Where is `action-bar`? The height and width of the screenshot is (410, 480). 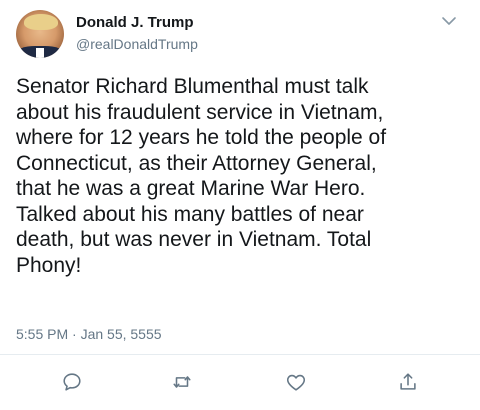 action-bar is located at coordinates (240, 385).